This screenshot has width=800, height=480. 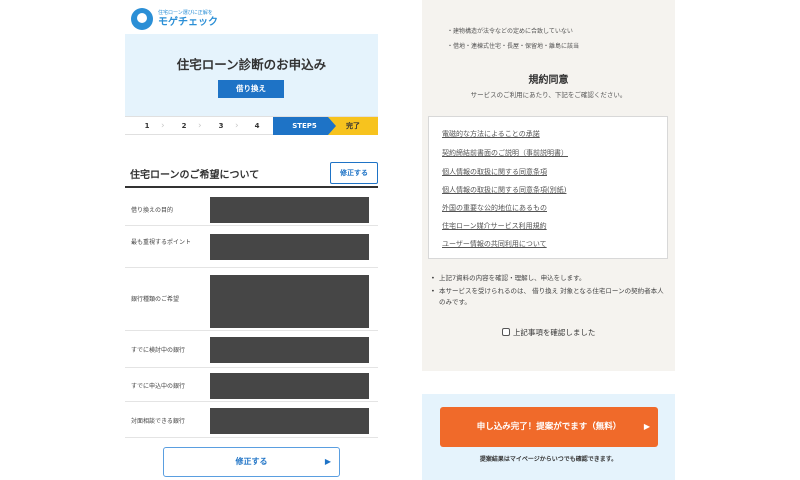 I want to click on agreement-link: 外国の重要な公的地位にあるもの, so click(x=494, y=208).